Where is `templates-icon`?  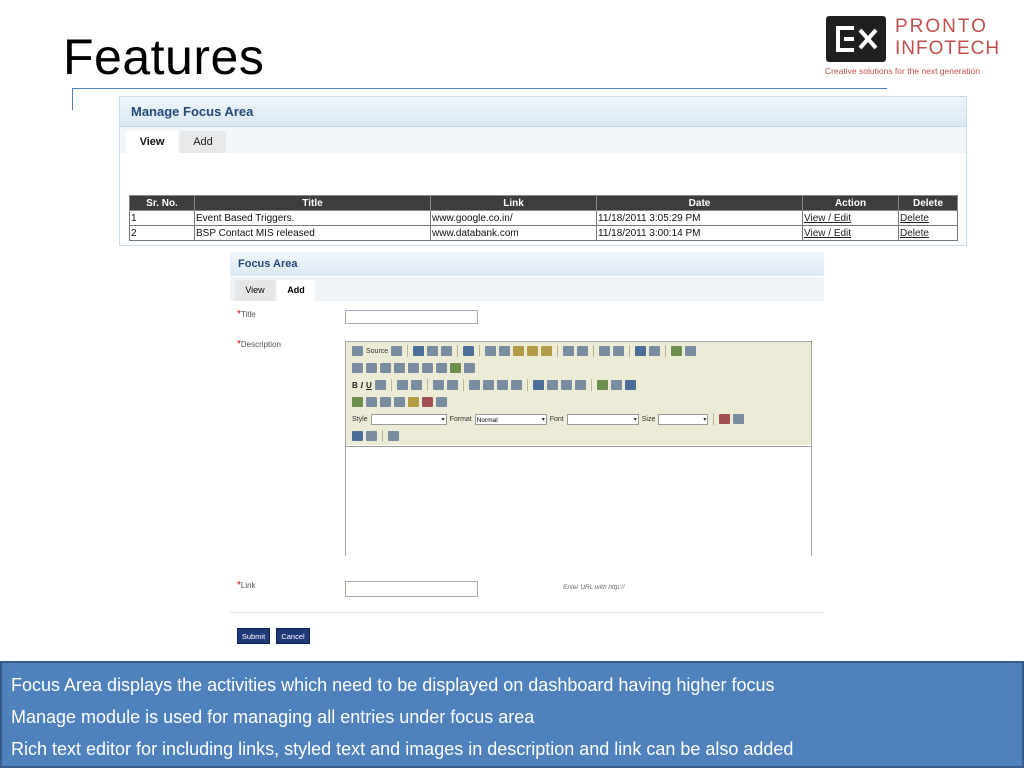
templates-icon is located at coordinates (469, 351).